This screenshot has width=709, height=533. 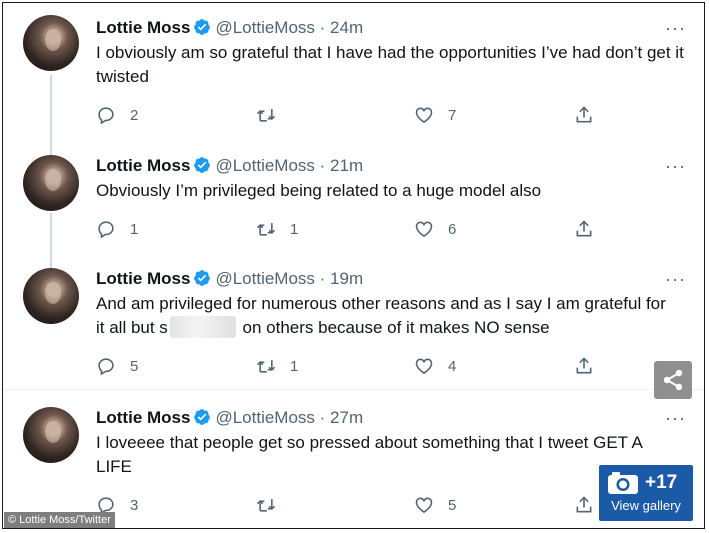 I want to click on tweet-header: Lottie Moss @LottieMoss · 27m, so click(x=229, y=418).